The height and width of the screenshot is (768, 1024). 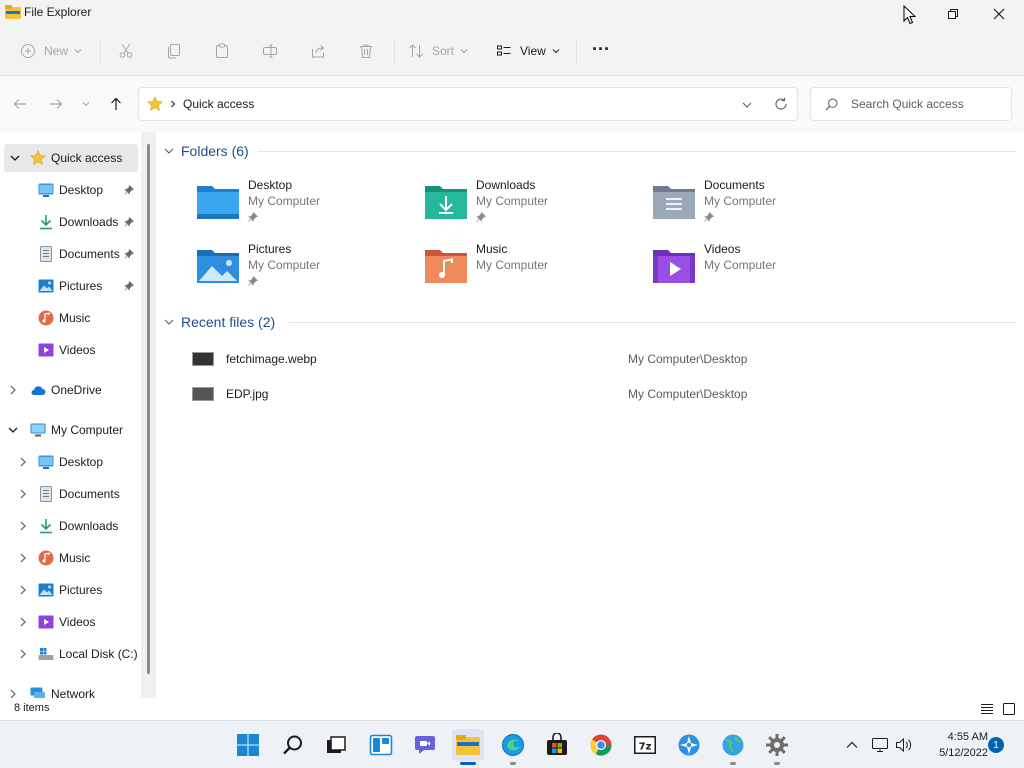 I want to click on folder-tile-desktop: Desktop My Computer, so click(x=306, y=204).